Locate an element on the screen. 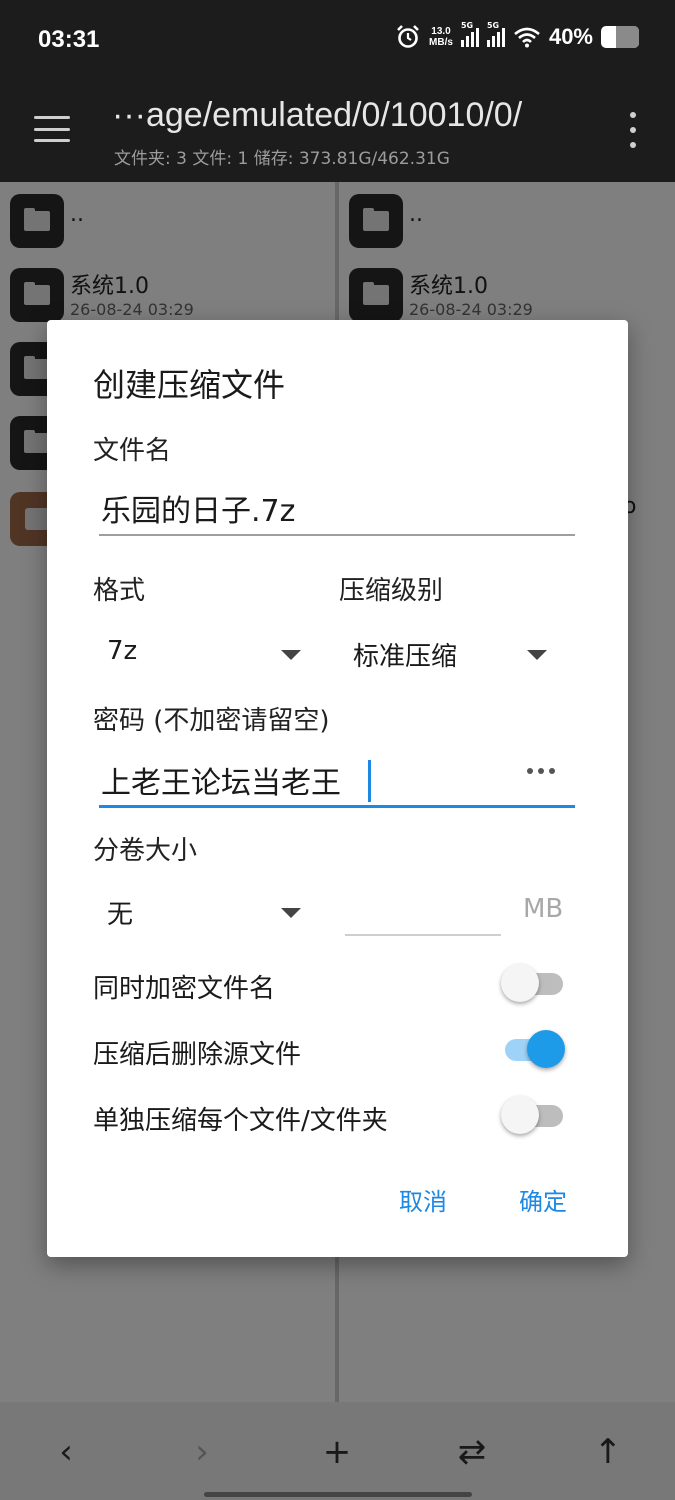 This screenshot has width=675, height=1500. cancel-button: 取消 is located at coordinates (423, 1199).